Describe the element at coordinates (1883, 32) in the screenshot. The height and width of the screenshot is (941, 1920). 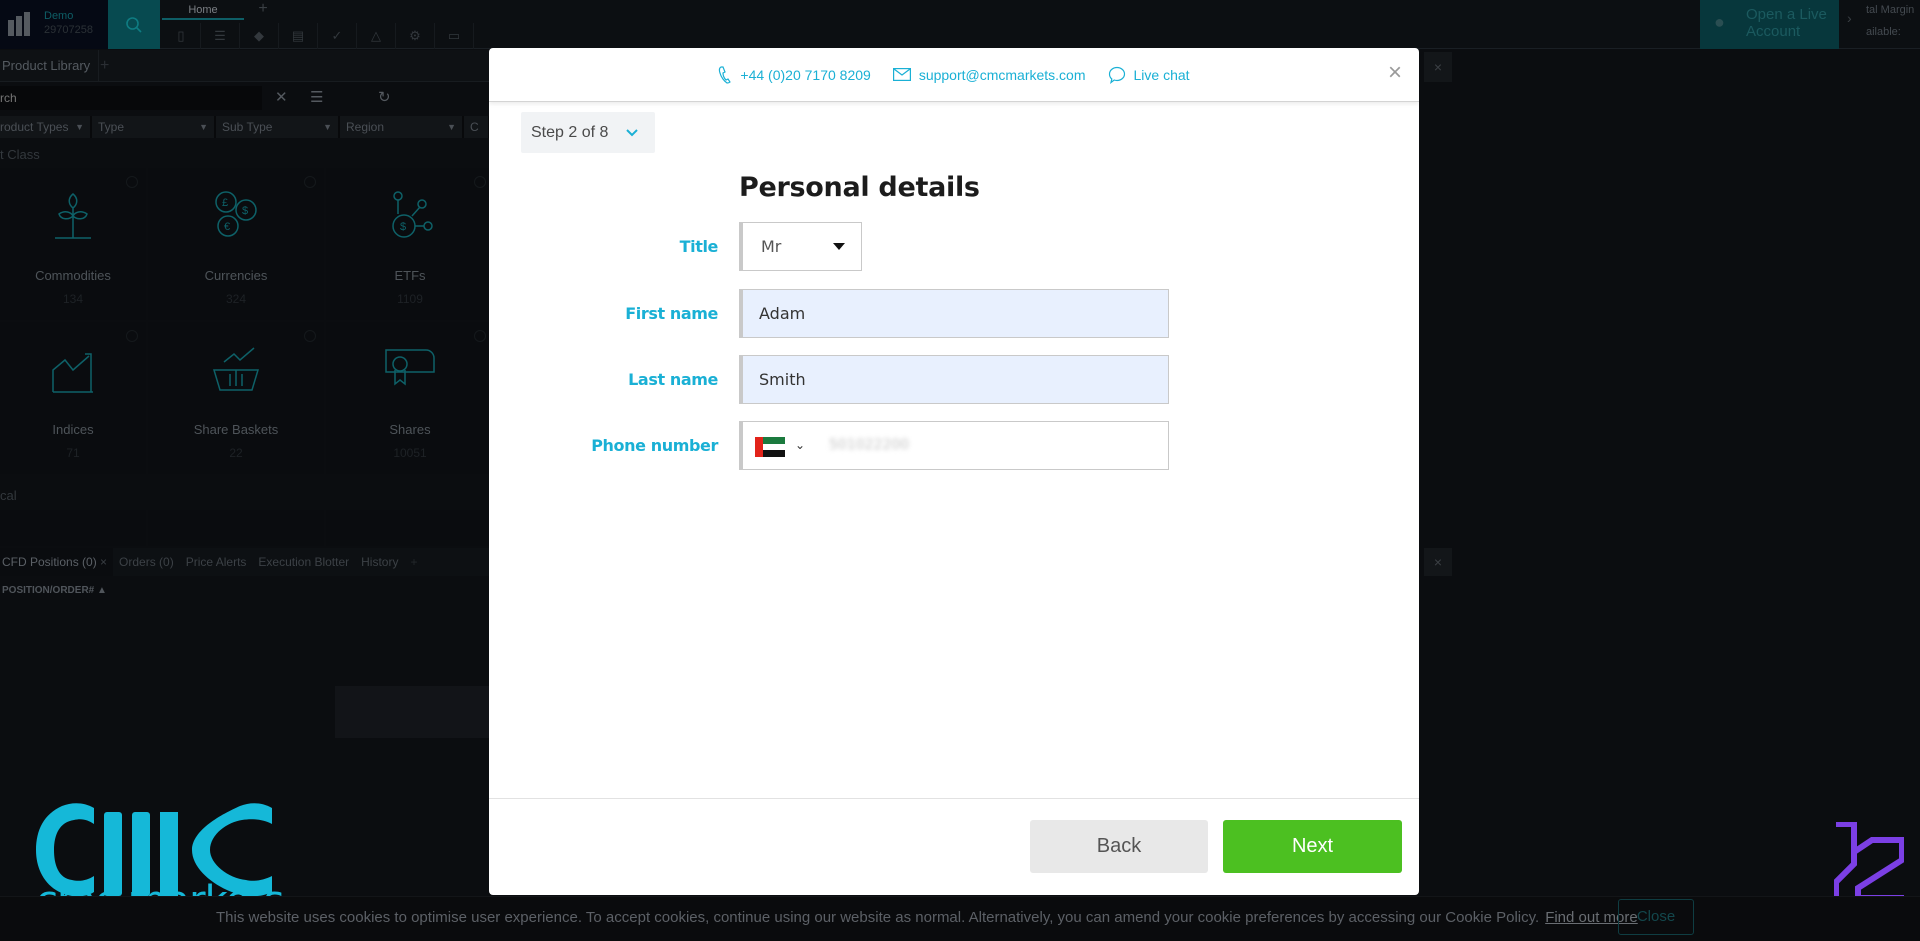
I see `available-label: ailable:` at that location.